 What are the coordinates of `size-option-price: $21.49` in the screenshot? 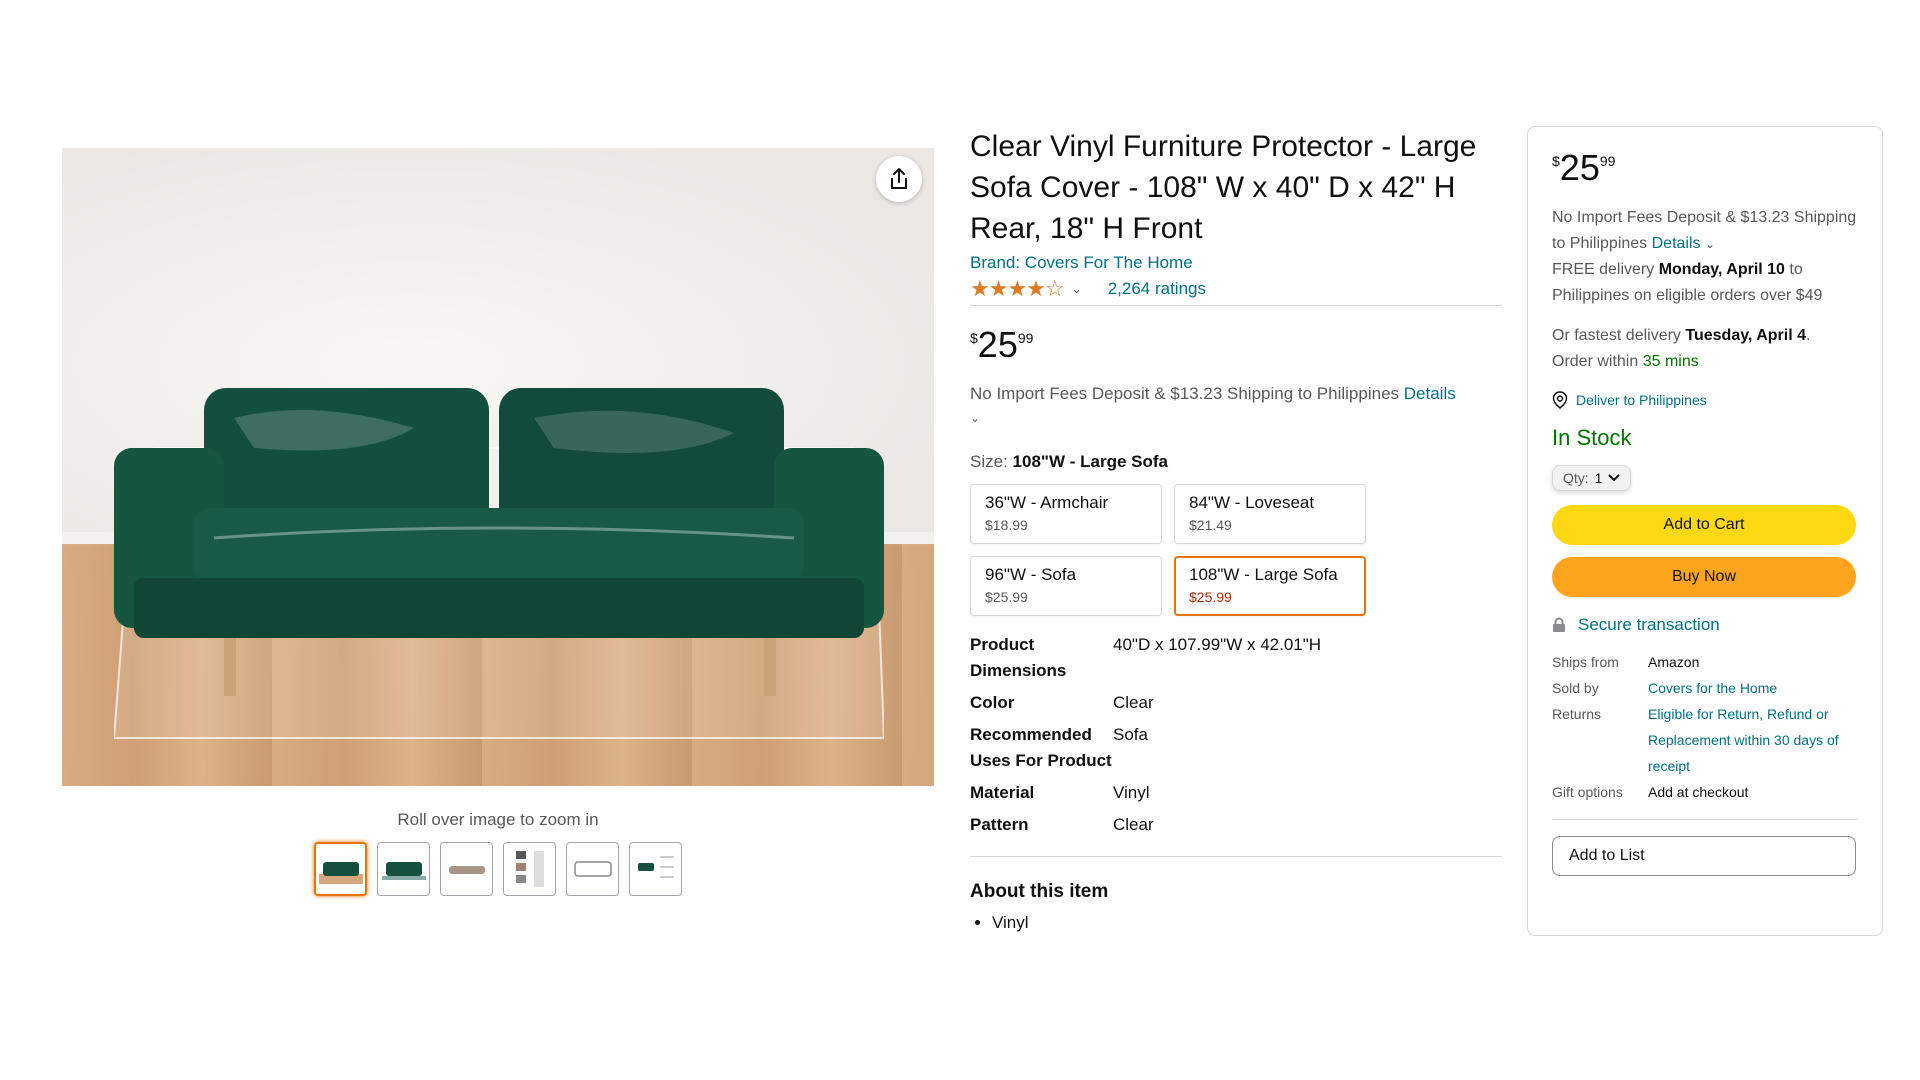 It's located at (1210, 525).